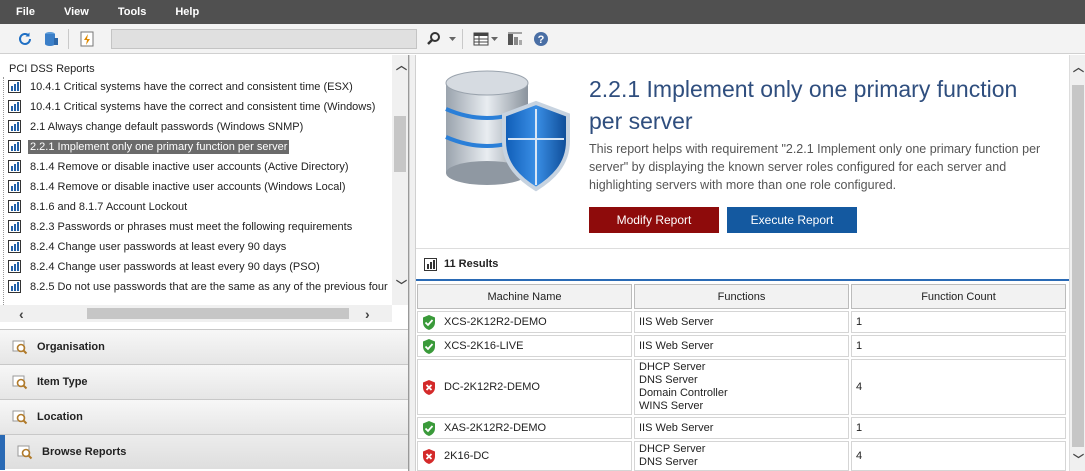  Describe the element at coordinates (484, 346) in the screenshot. I see `machine-name: XCS-2K16-LIVE` at that location.